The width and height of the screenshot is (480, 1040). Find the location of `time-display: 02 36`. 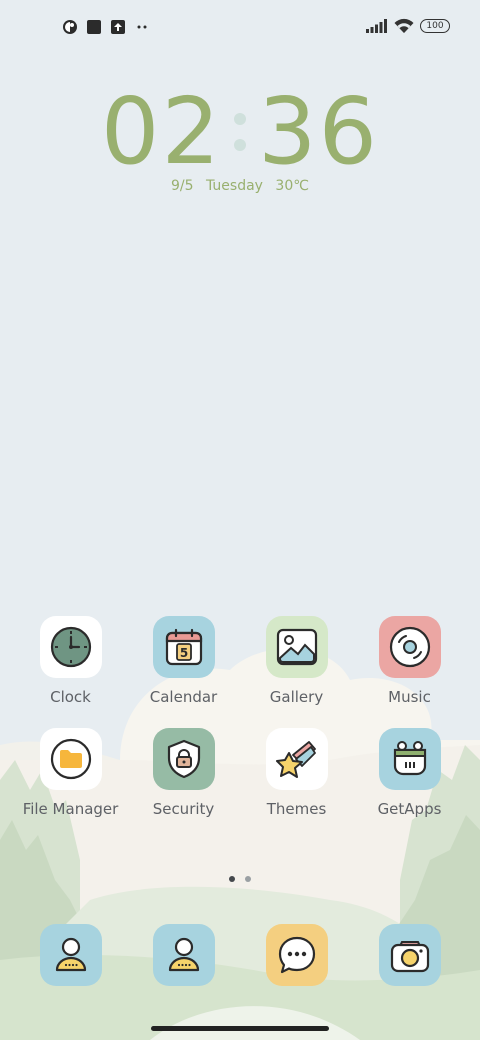

time-display: 02 36 is located at coordinates (240, 132).